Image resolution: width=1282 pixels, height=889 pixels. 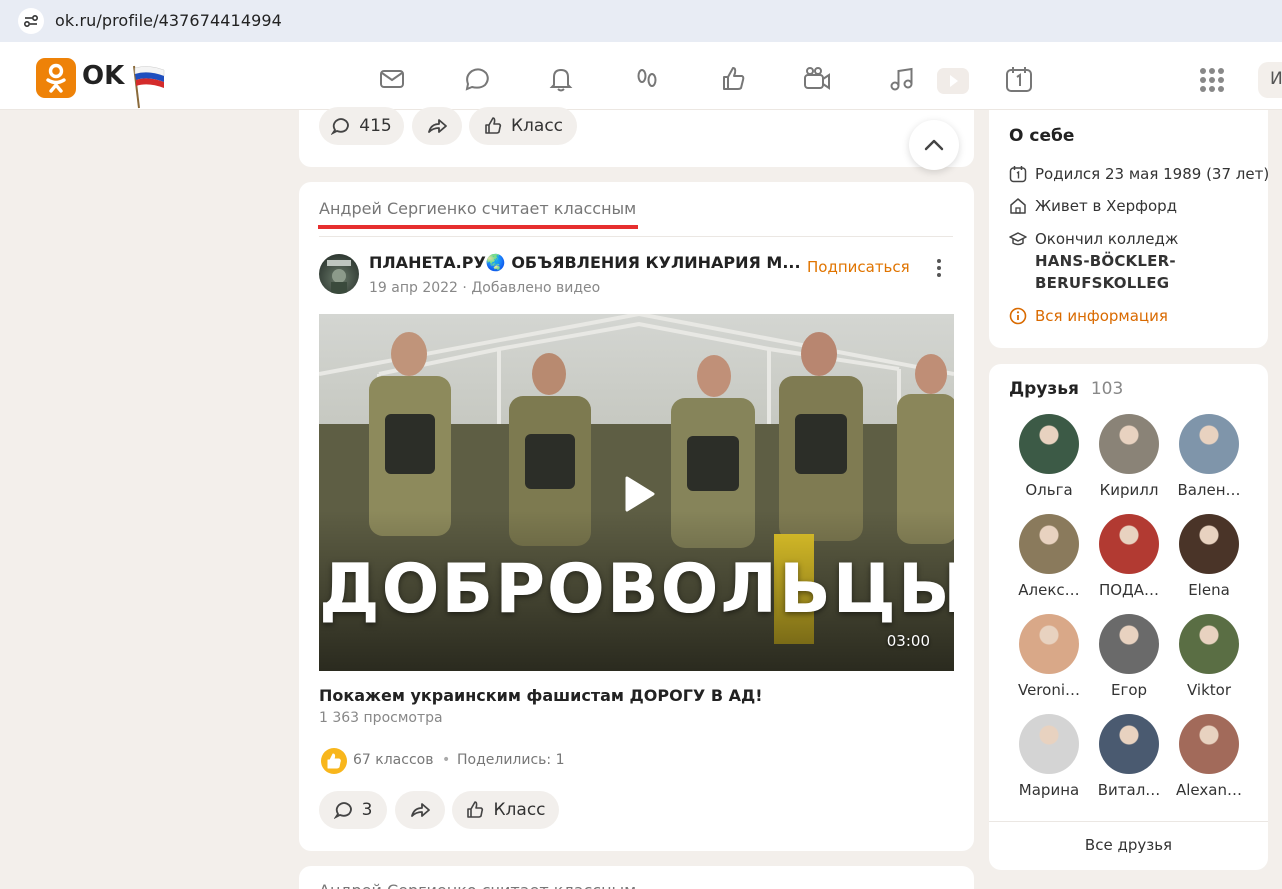 What do you see at coordinates (148, 88) in the screenshot?
I see `russian-flag-icon` at bounding box center [148, 88].